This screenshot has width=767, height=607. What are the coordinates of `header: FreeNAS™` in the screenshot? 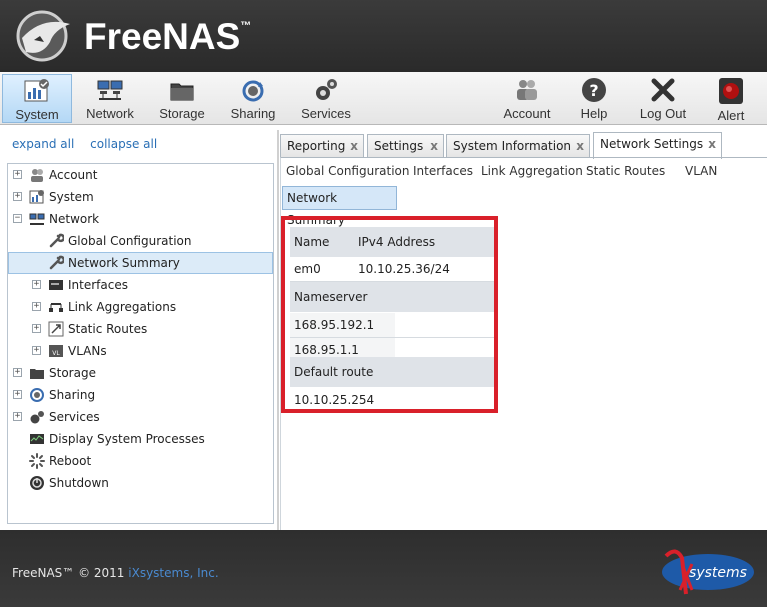 It's located at (383, 36).